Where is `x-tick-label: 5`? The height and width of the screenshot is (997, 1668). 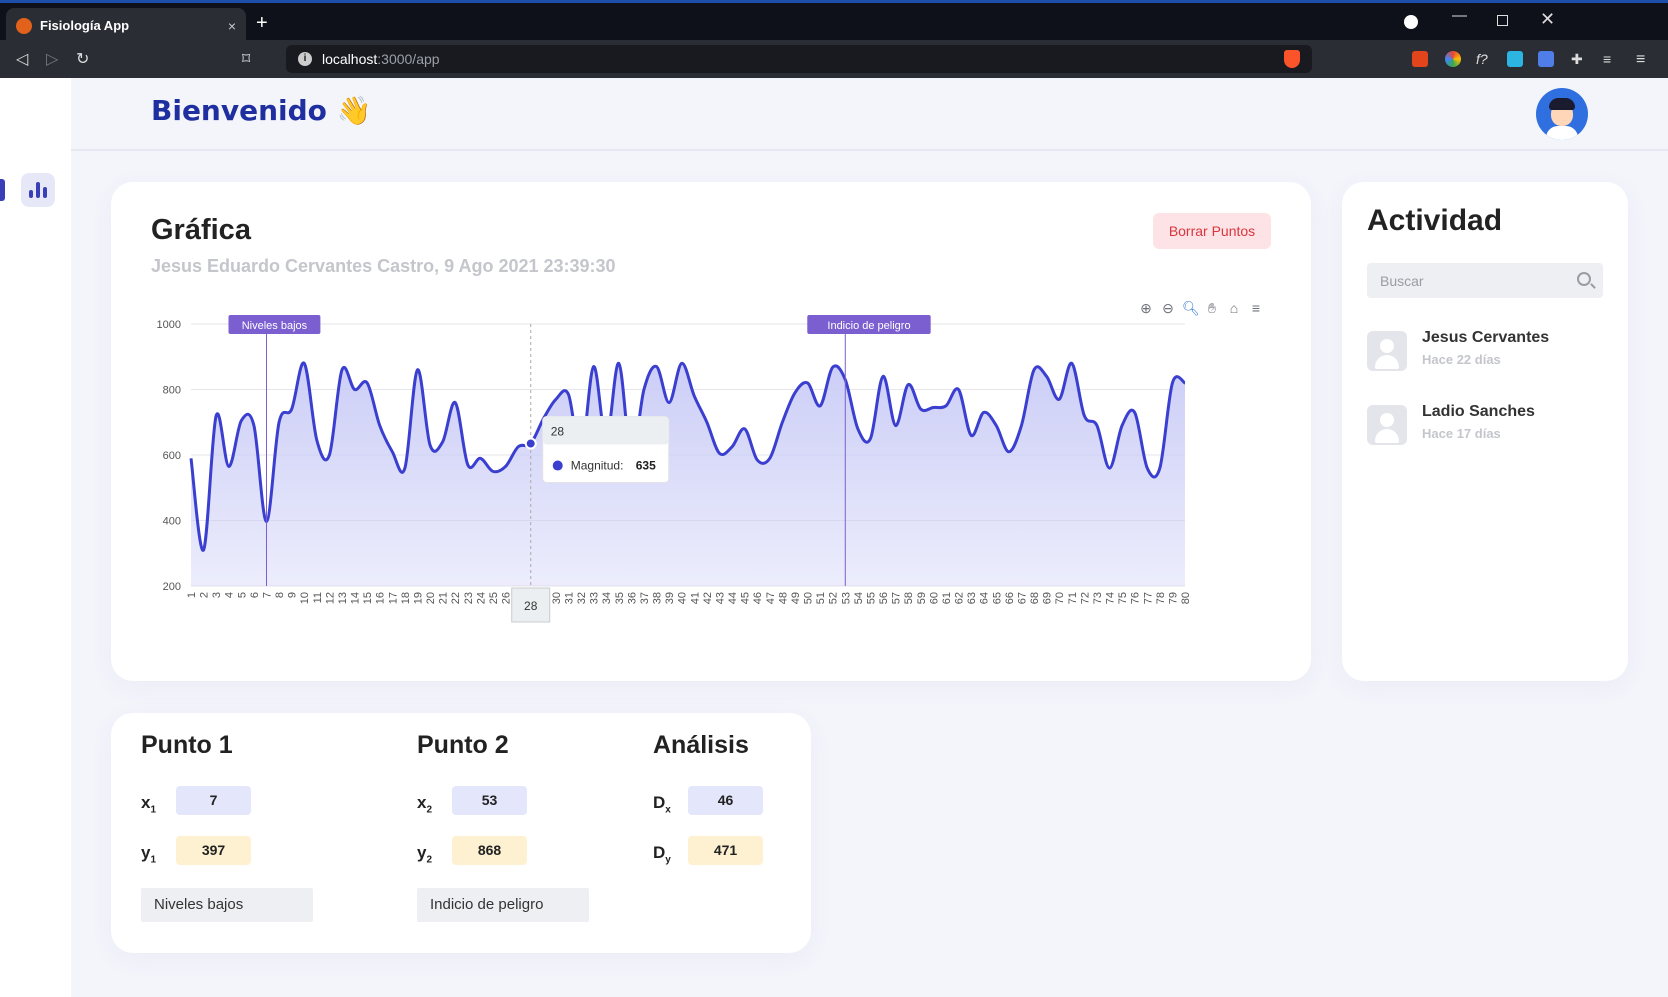
x-tick-label: 5 is located at coordinates (242, 595).